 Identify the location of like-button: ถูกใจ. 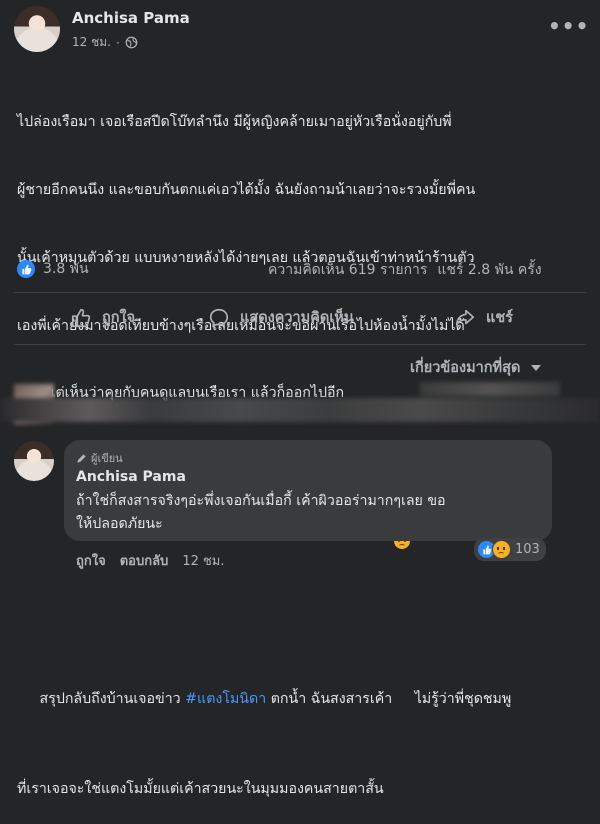
(102, 317).